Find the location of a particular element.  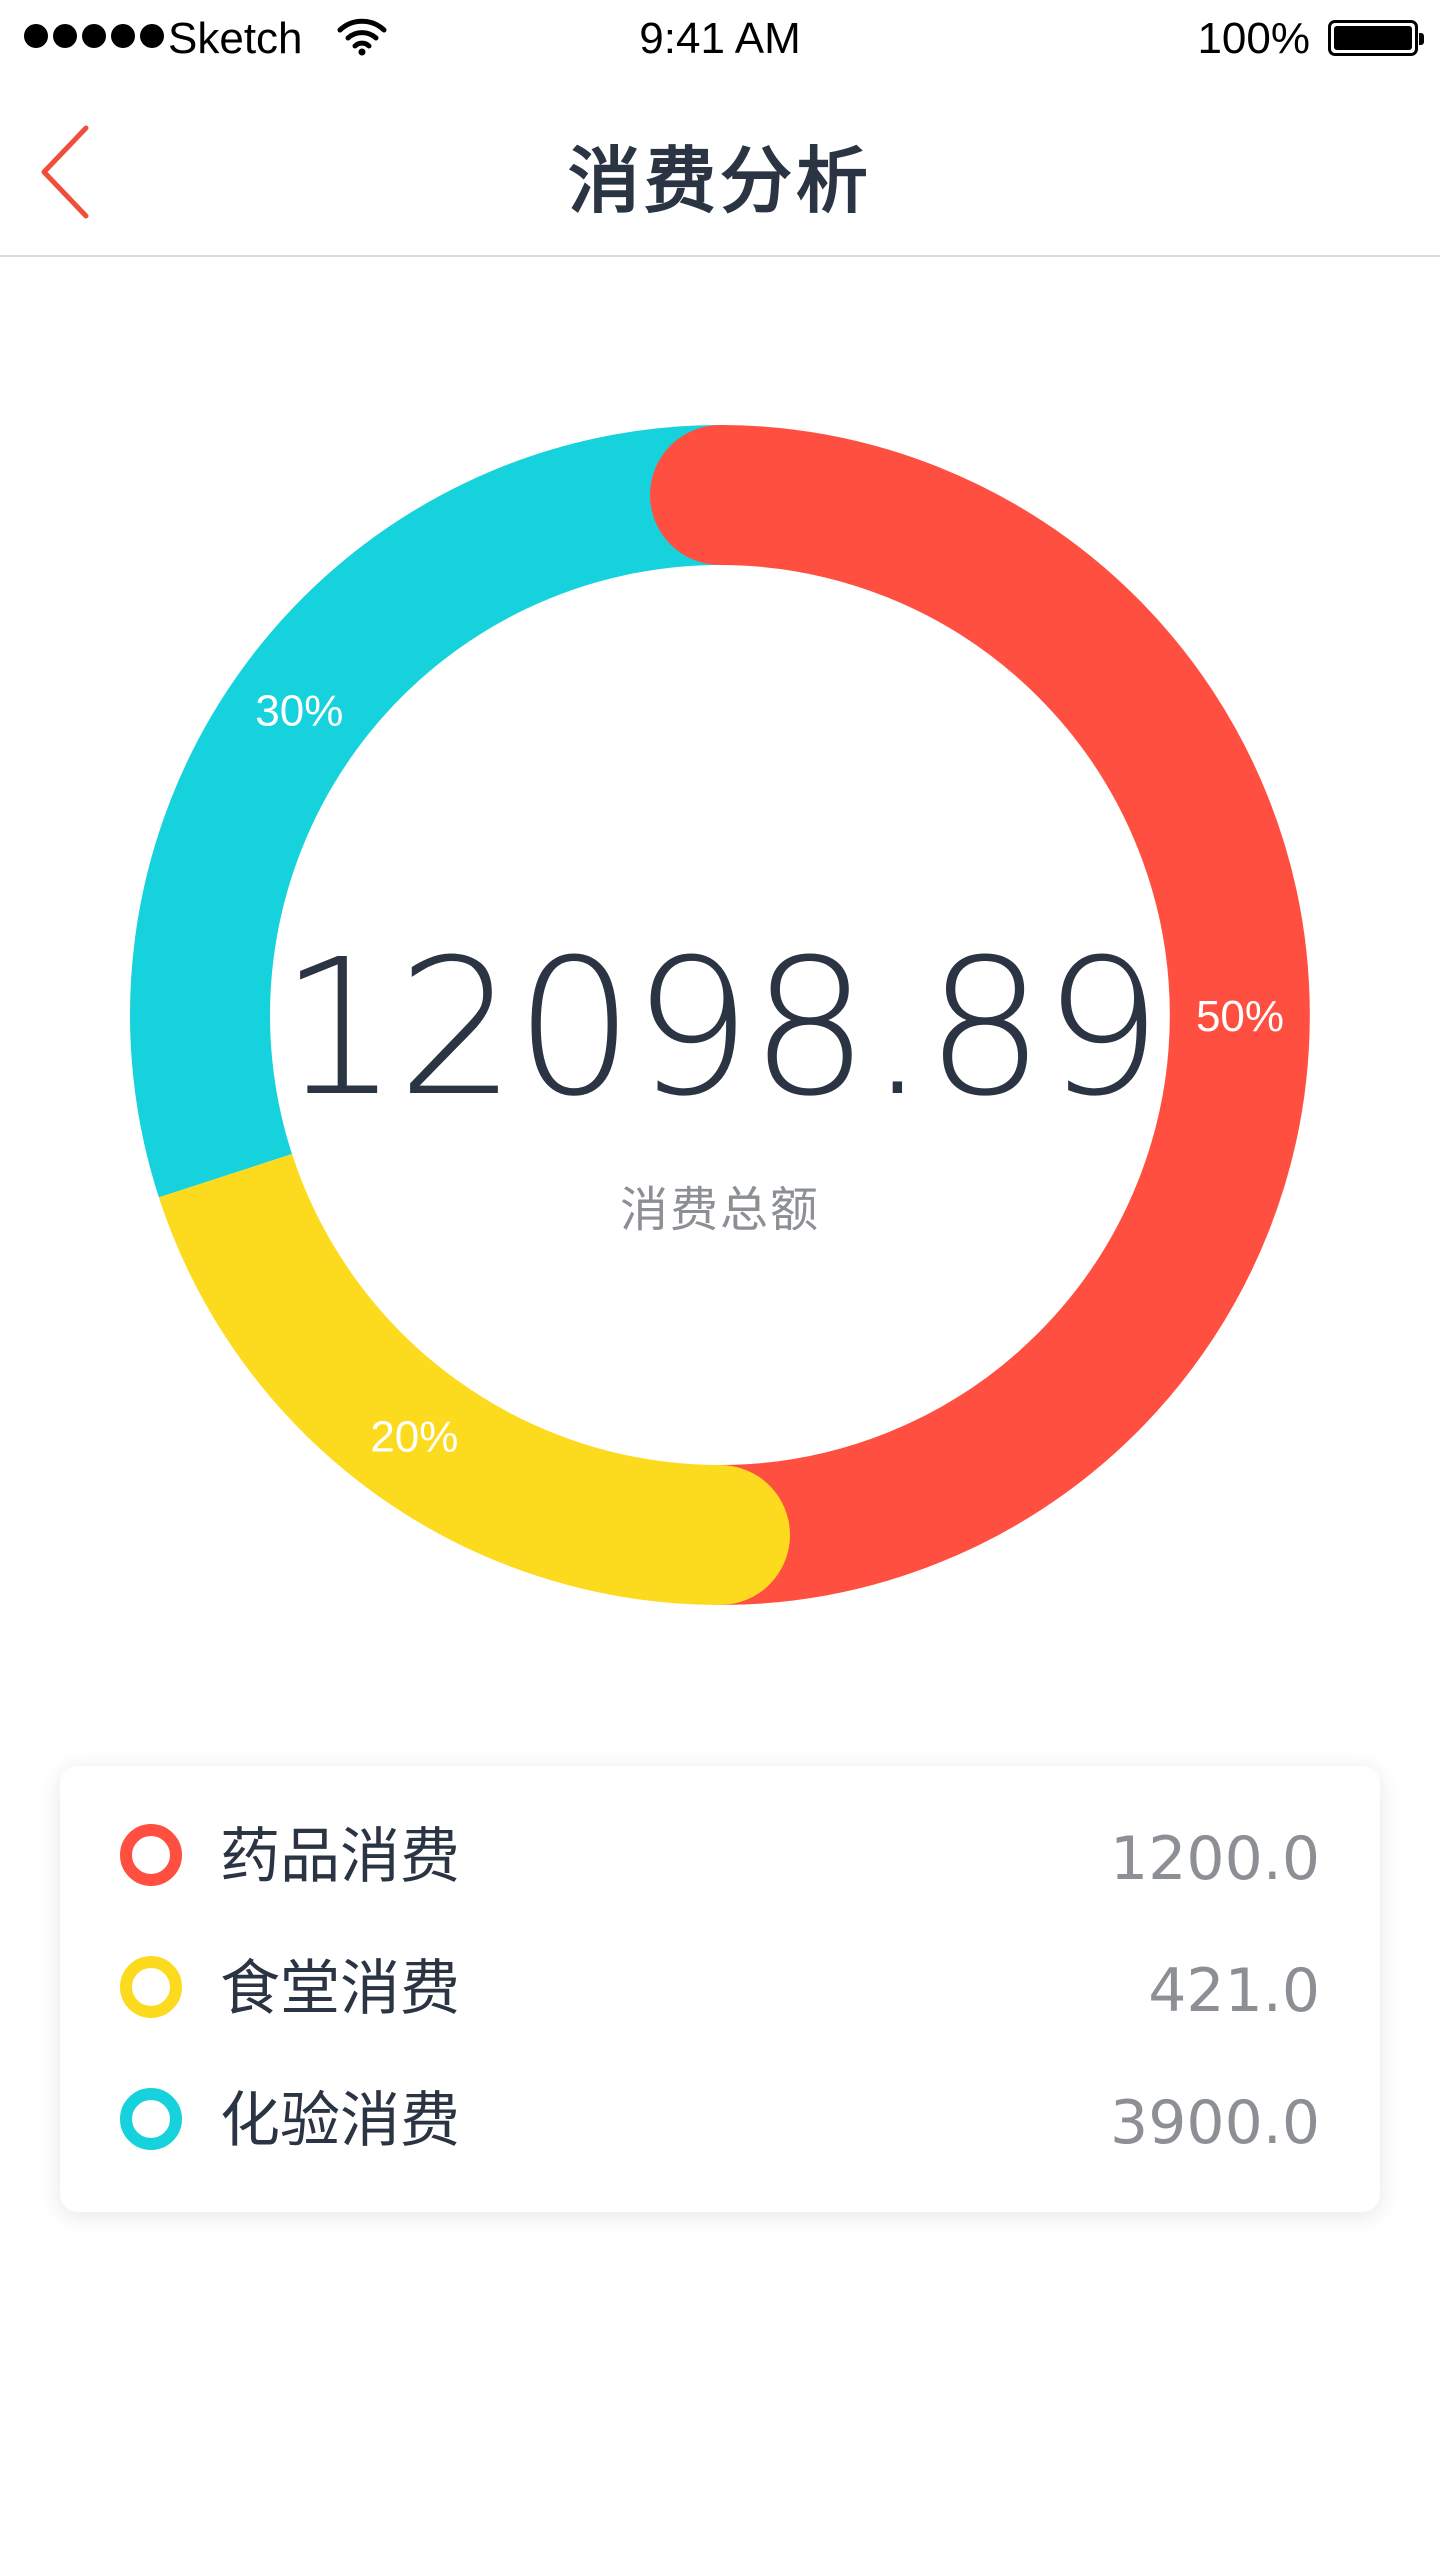

total-amount: 12098.89 is located at coordinates (720, 1028).